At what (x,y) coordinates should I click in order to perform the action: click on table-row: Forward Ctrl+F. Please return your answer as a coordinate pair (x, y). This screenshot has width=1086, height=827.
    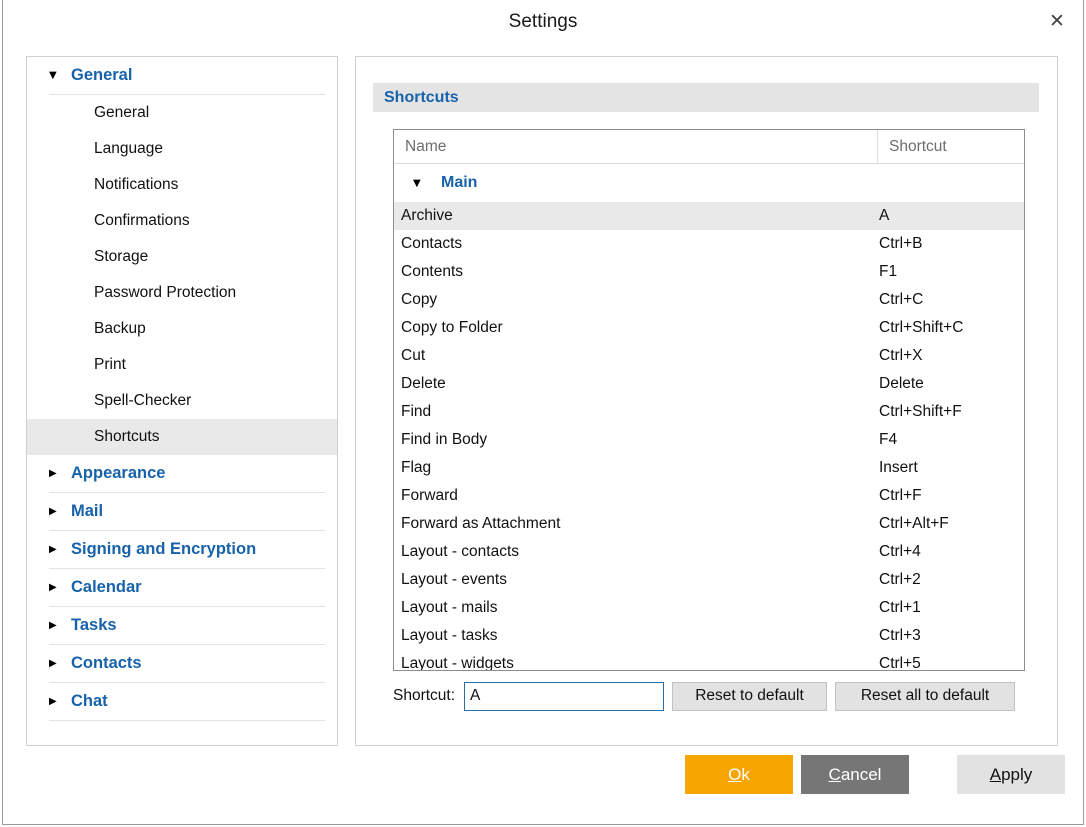
    Looking at the image, I should click on (709, 496).